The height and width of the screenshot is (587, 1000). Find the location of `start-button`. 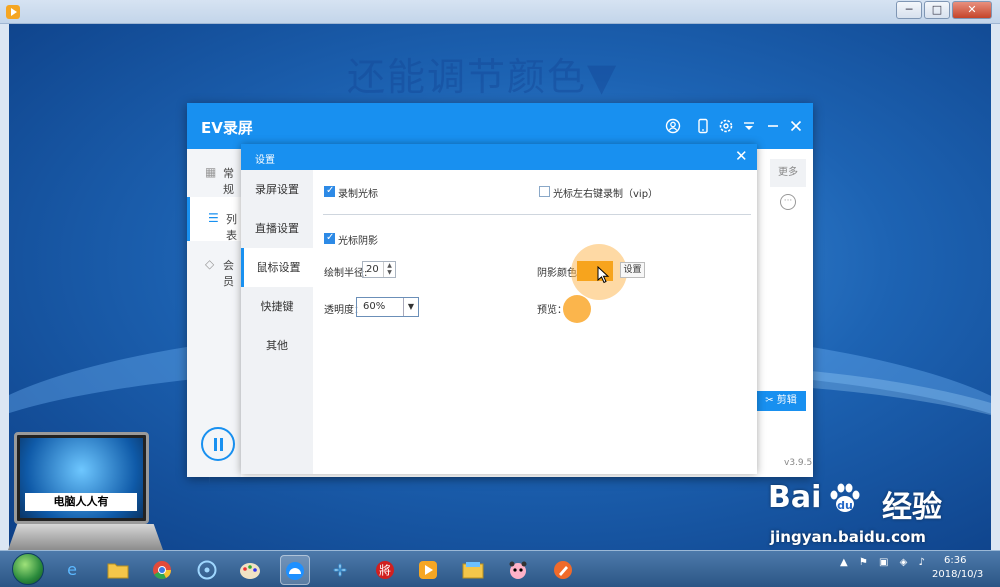

start-button is located at coordinates (28, 569).